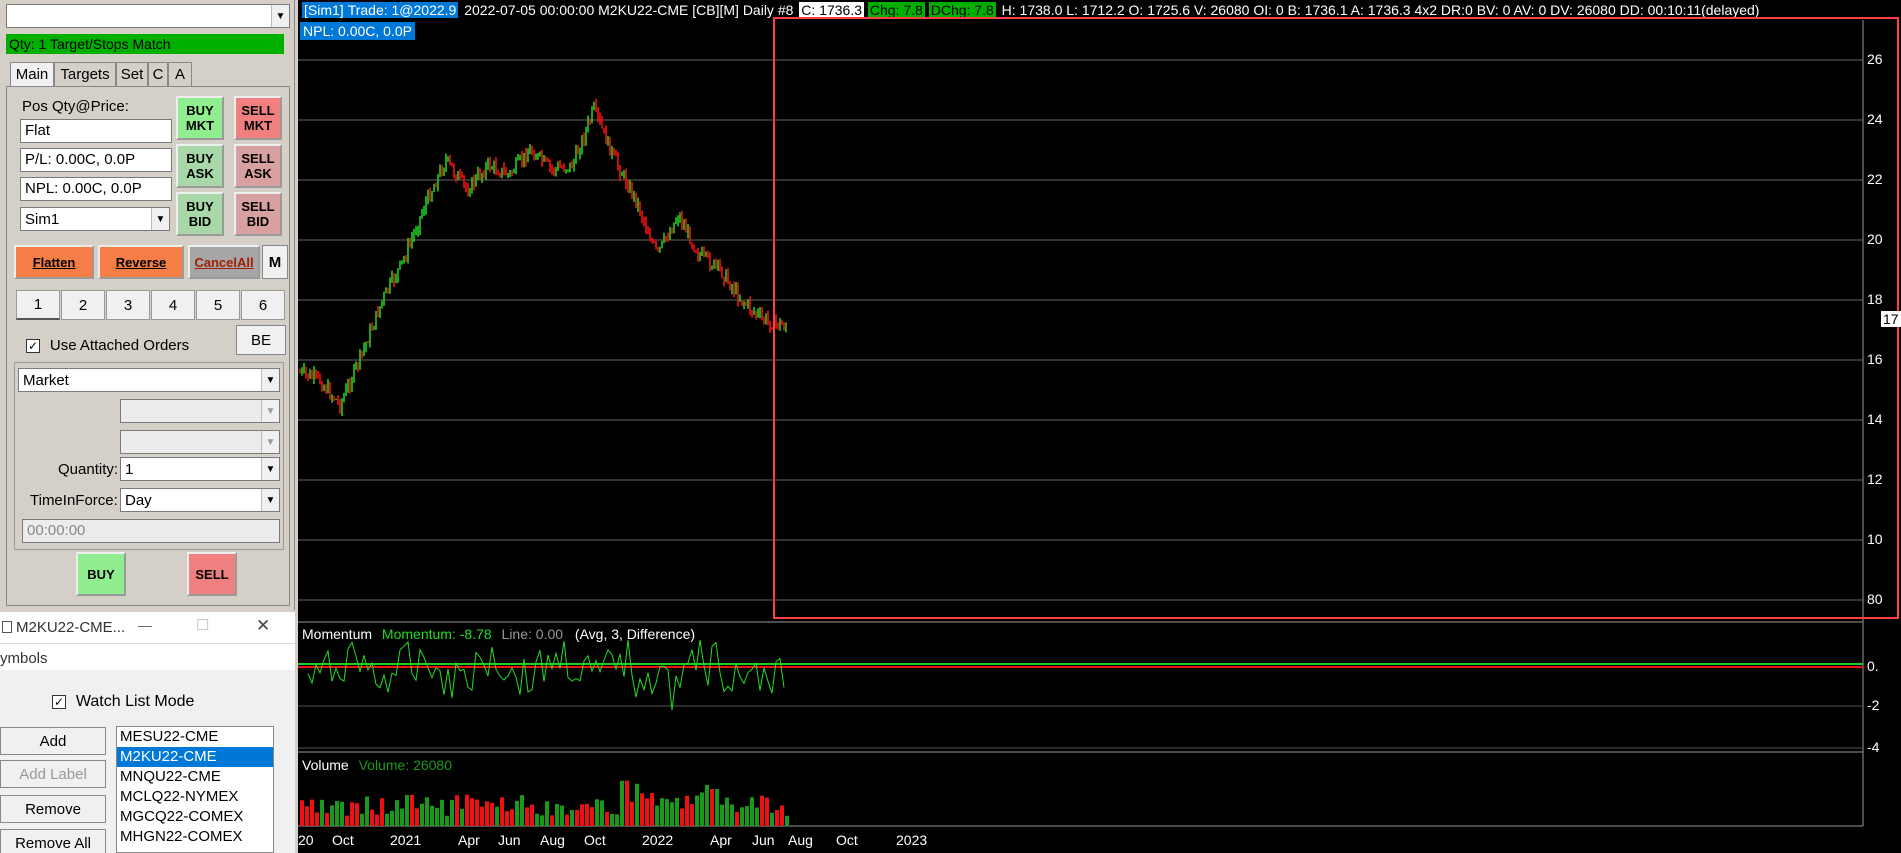  I want to click on button-label: Remove, so click(53, 809).